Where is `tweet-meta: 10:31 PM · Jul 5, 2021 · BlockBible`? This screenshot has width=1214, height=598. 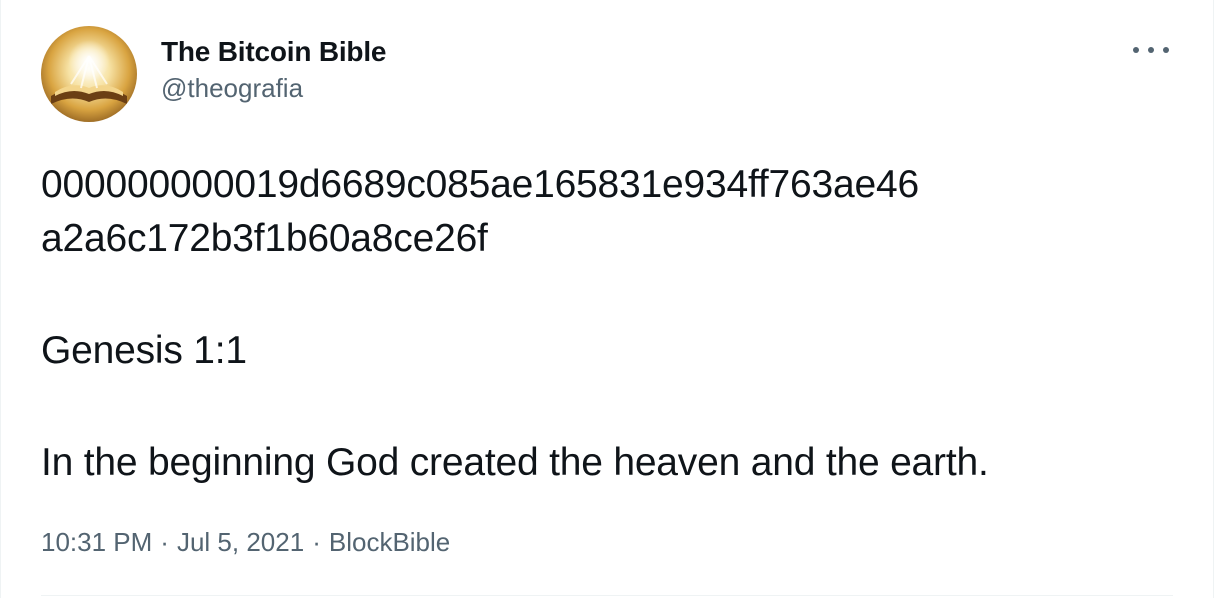
tweet-meta: 10:31 PM · Jul 5, 2021 · BlockBible is located at coordinates (245, 542).